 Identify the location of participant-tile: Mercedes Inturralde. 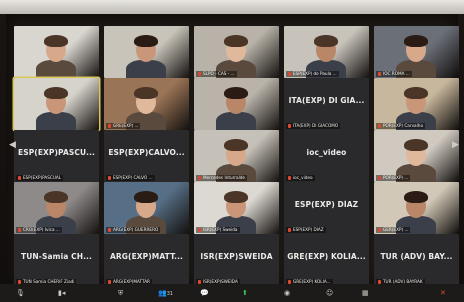
(236, 156).